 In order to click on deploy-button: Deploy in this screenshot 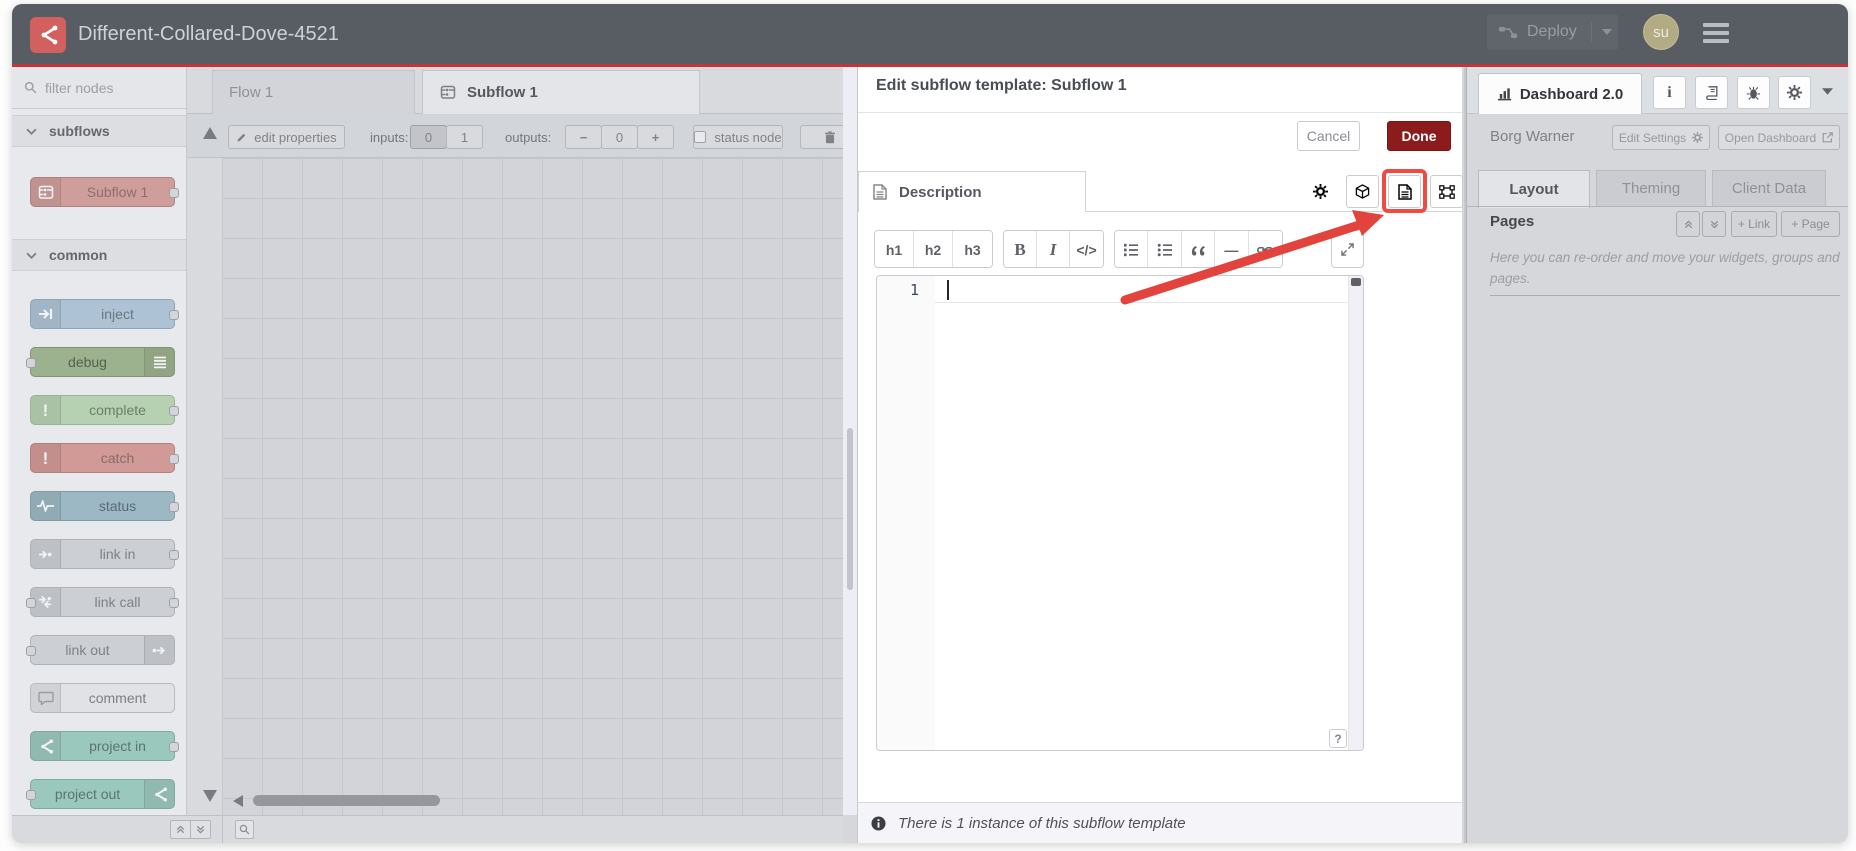, I will do `click(1552, 32)`.